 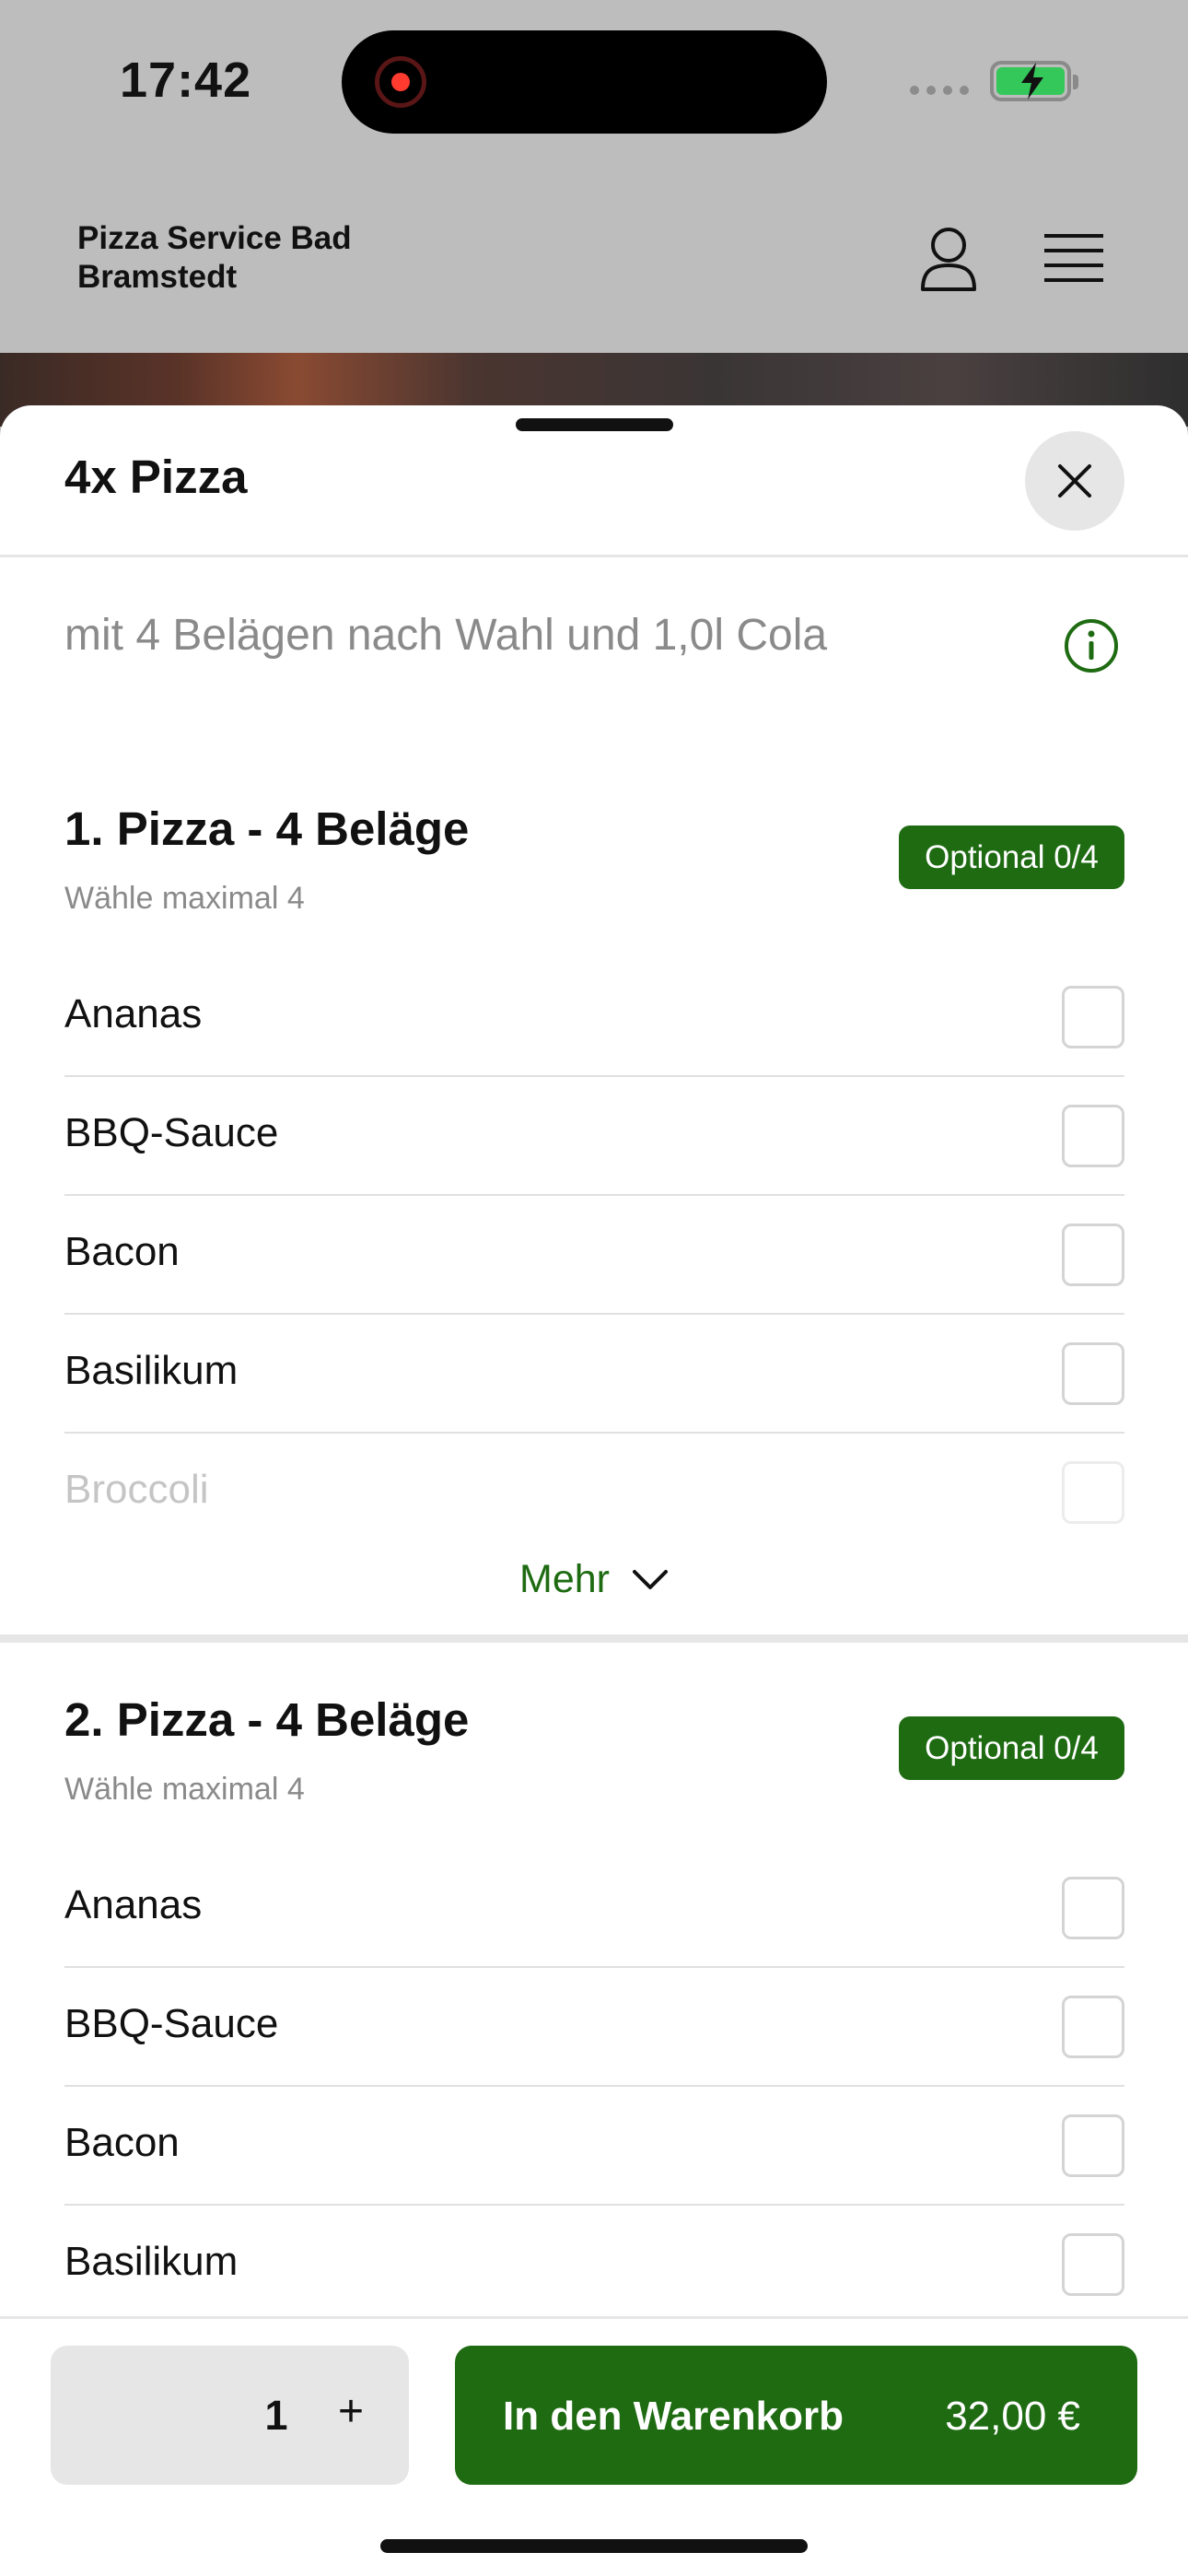 What do you see at coordinates (594, 556) in the screenshot?
I see `divider` at bounding box center [594, 556].